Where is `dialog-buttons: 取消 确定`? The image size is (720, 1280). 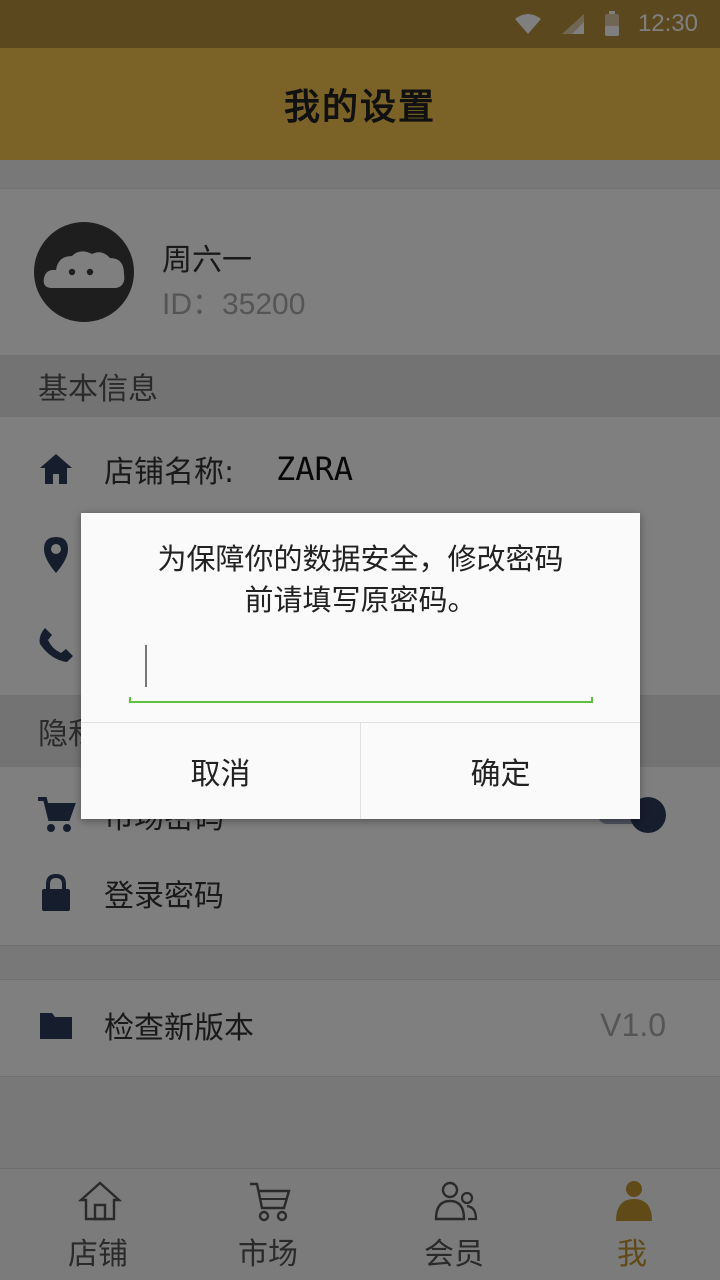 dialog-buttons: 取消 确定 is located at coordinates (360, 770).